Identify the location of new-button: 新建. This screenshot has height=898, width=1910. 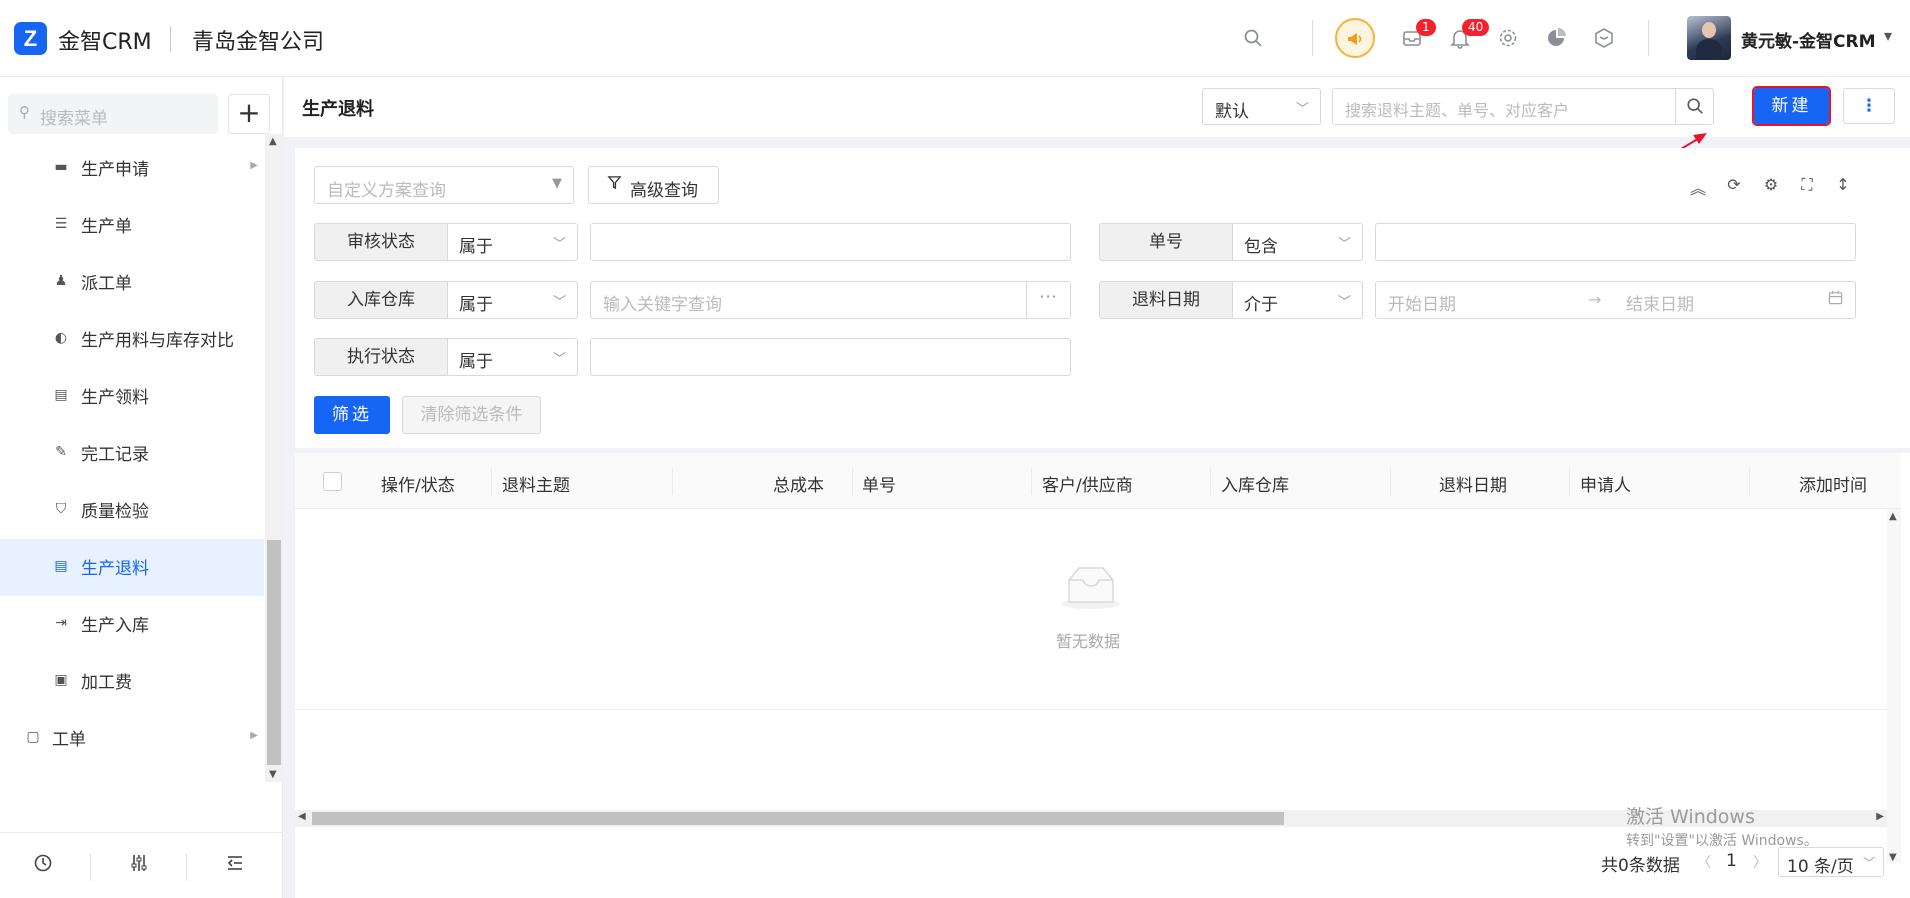
(1791, 106).